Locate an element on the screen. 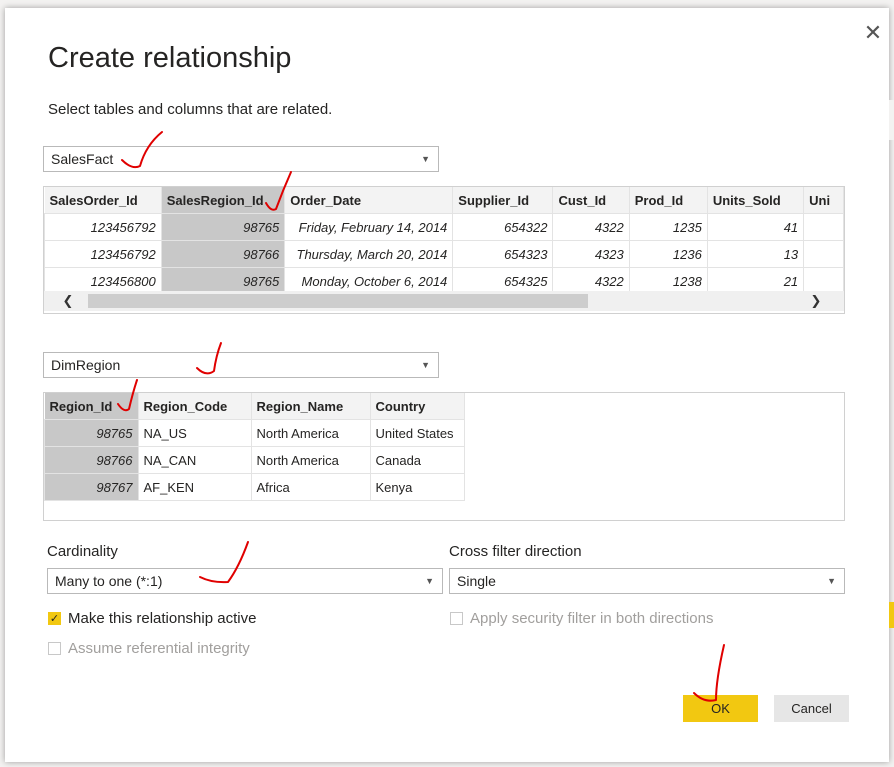 This screenshot has width=894, height=767. table-cell: Kenya is located at coordinates (417, 487).